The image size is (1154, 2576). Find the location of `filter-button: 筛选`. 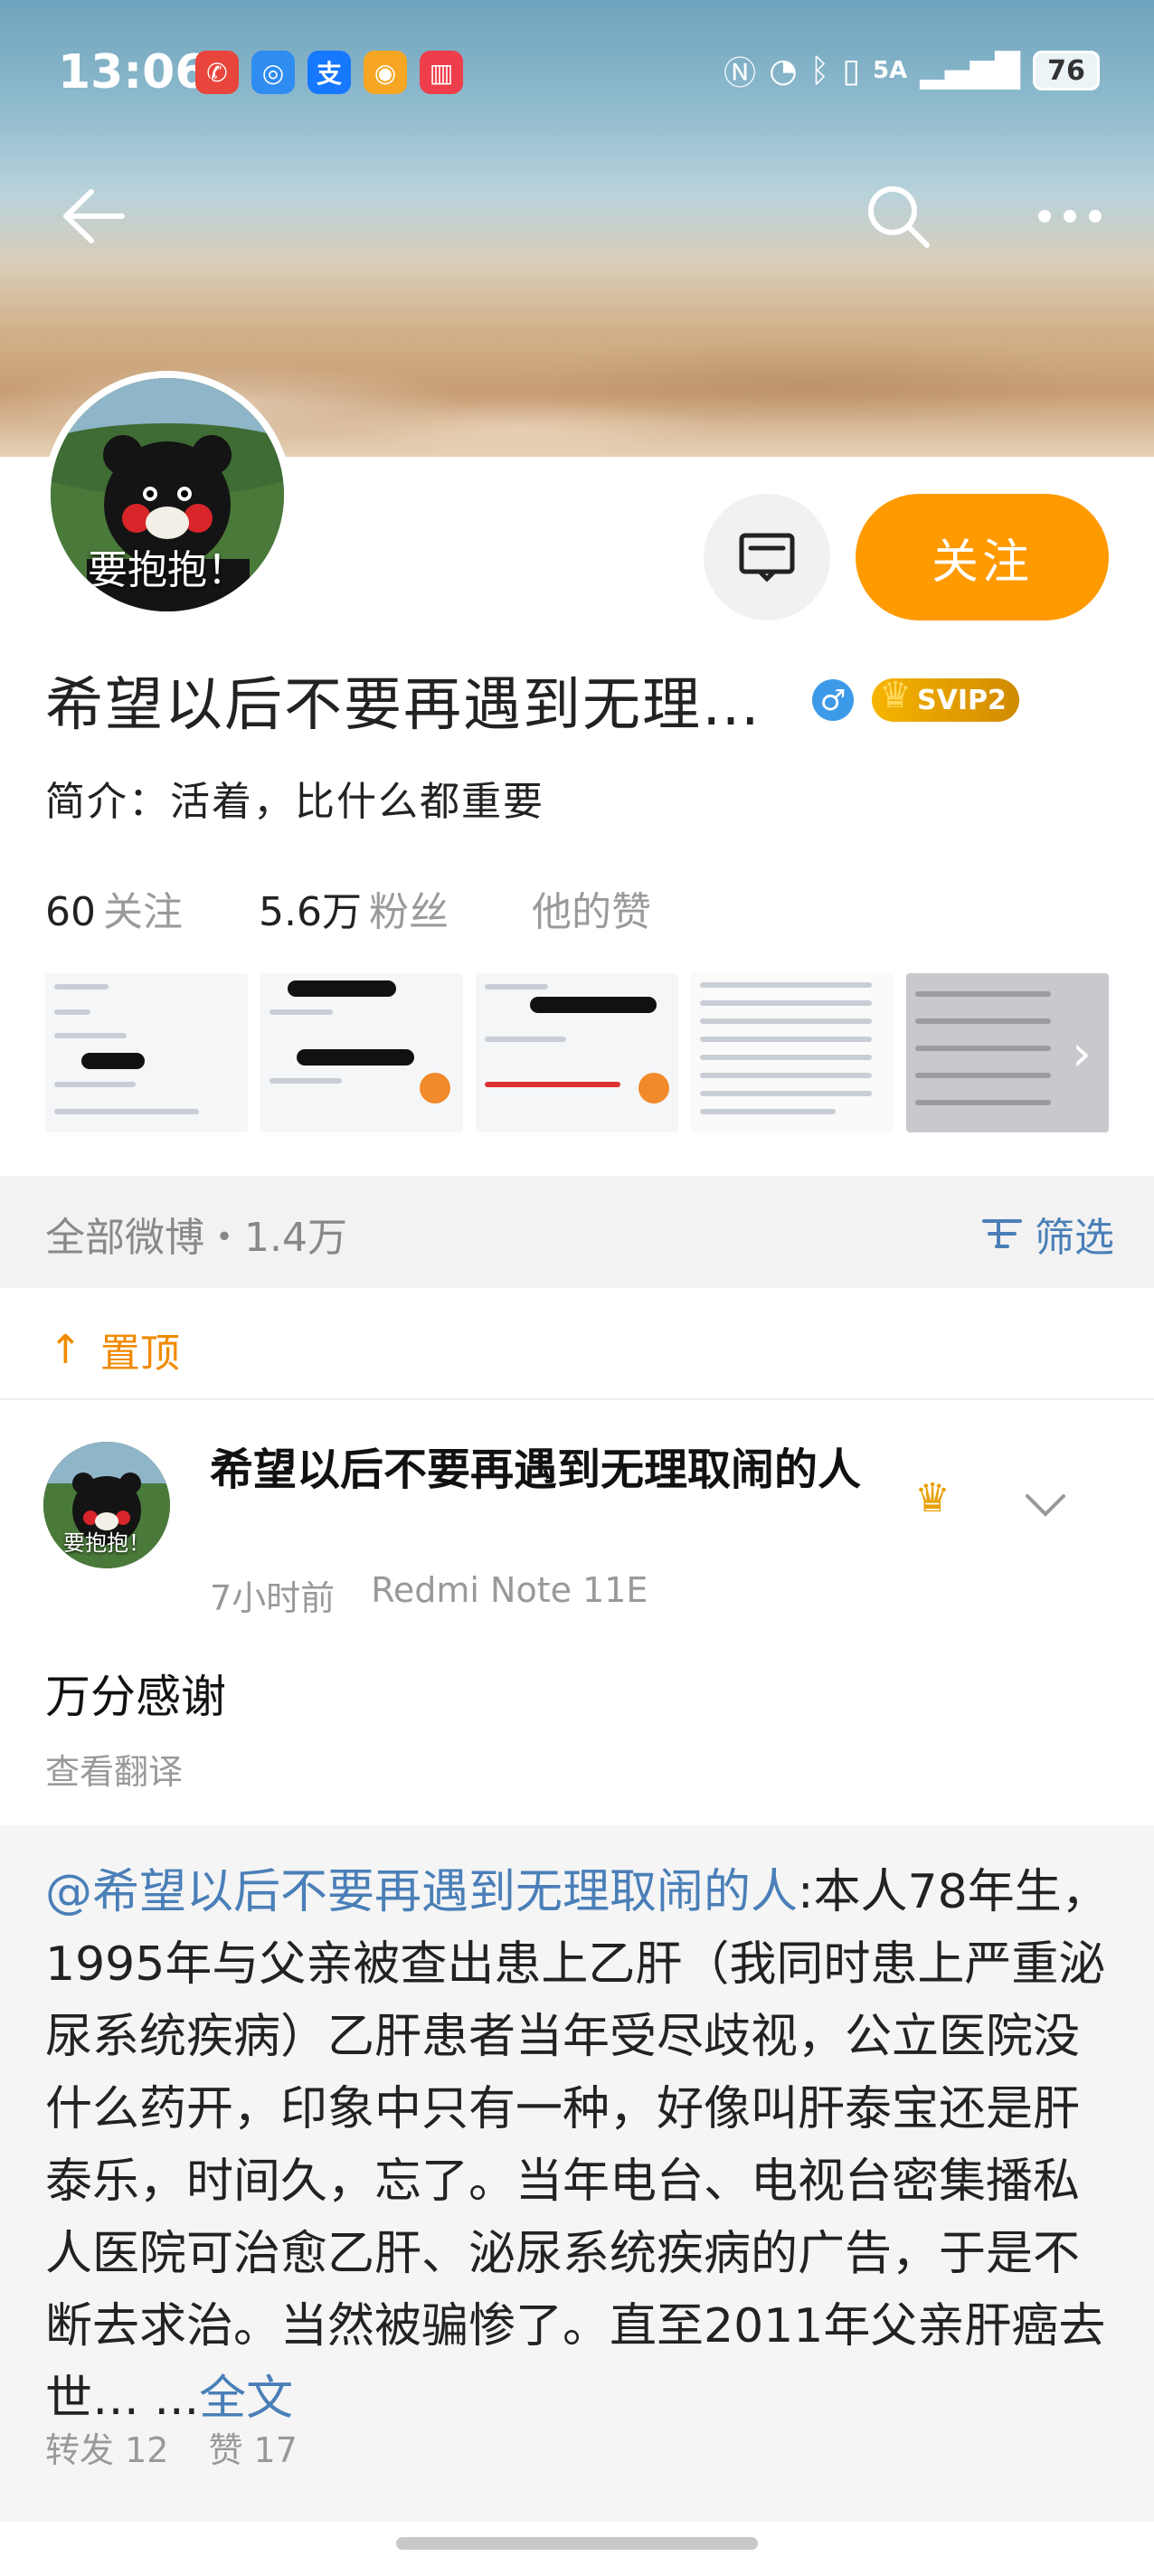

filter-button: 筛选 is located at coordinates (1047, 1234).